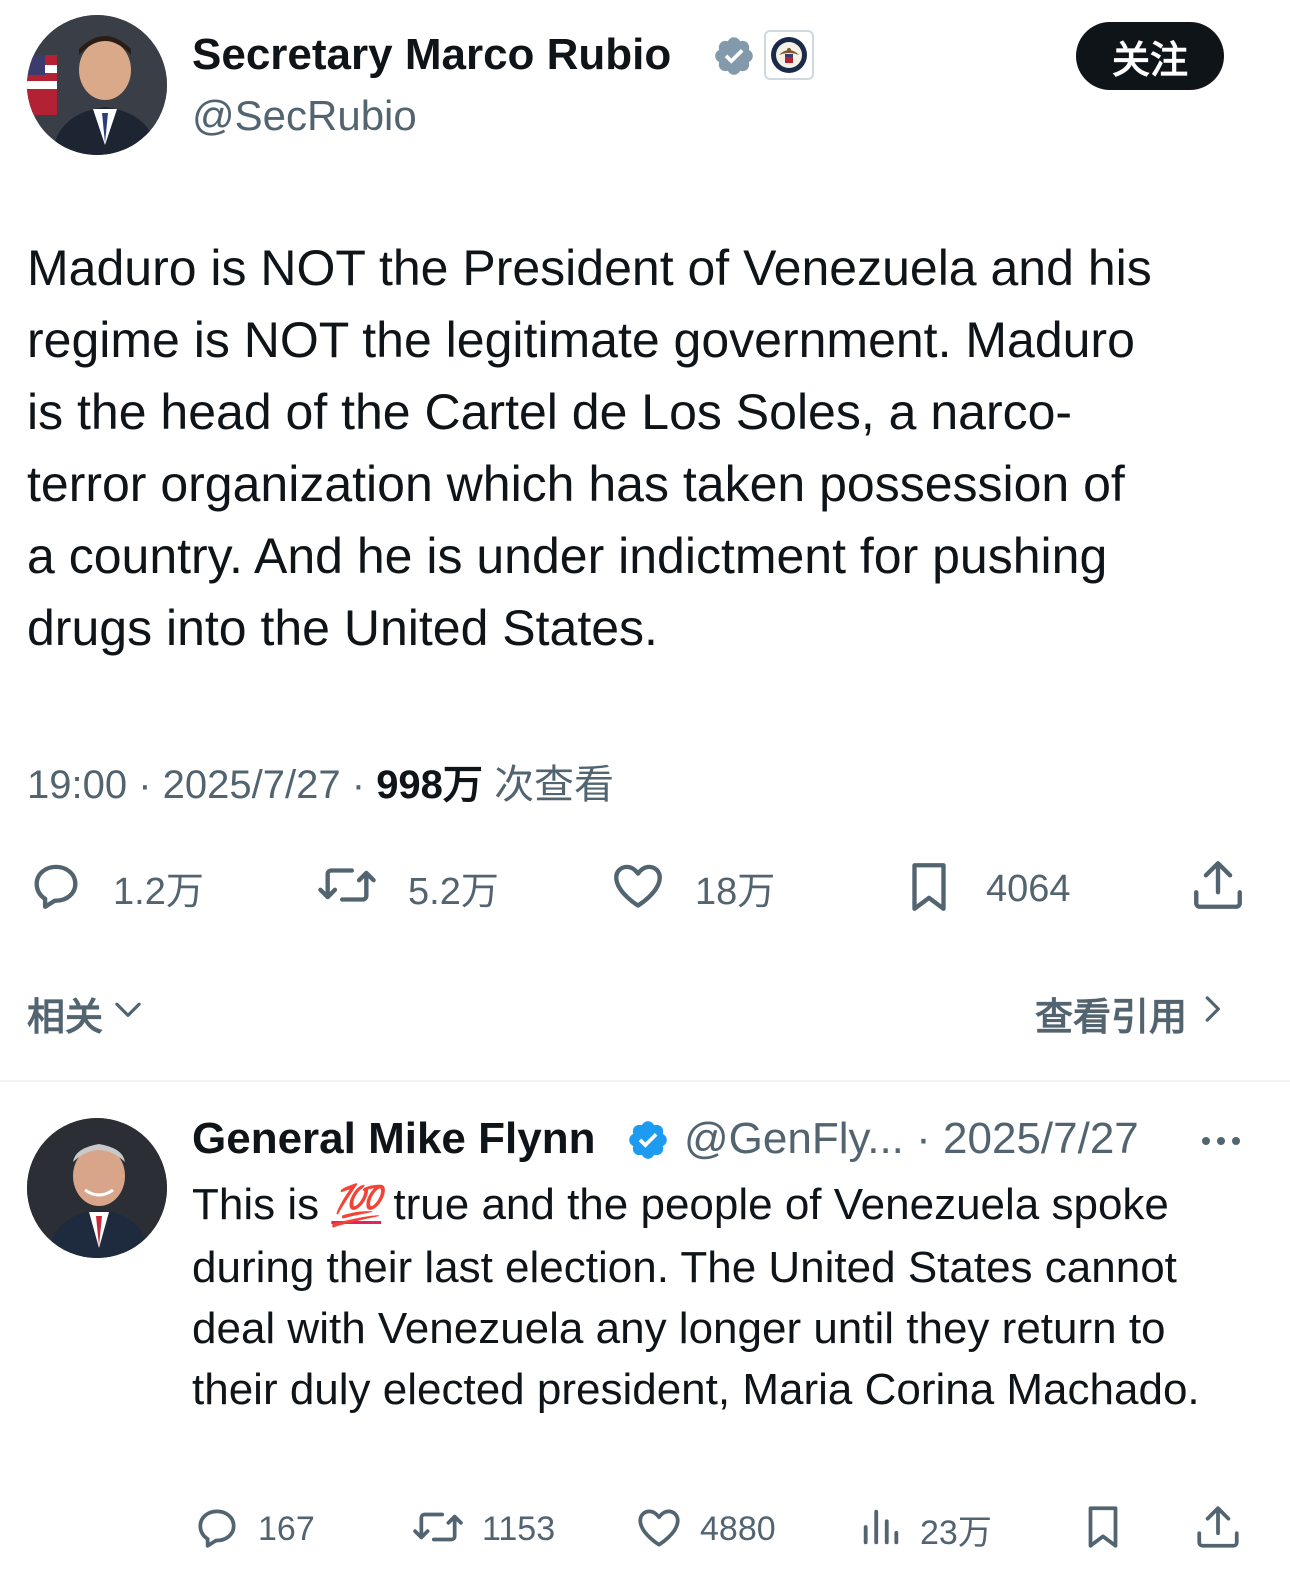 This screenshot has height=1587, width=1290. Describe the element at coordinates (429, 785) in the screenshot. I see `views-count: 998万` at that location.